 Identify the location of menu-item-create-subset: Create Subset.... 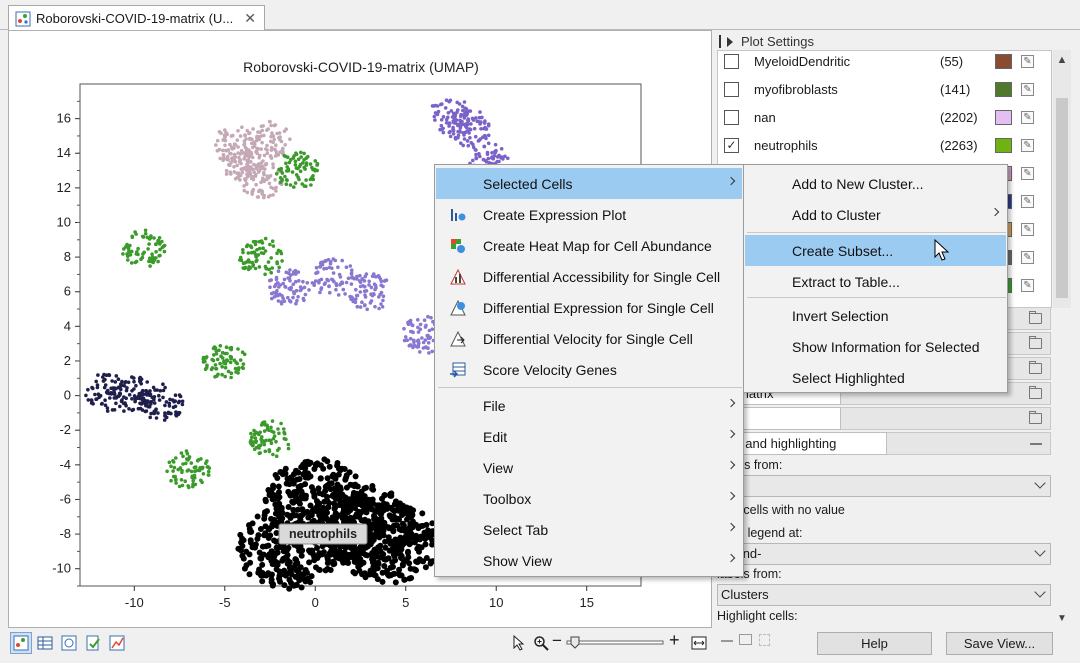
(875, 250).